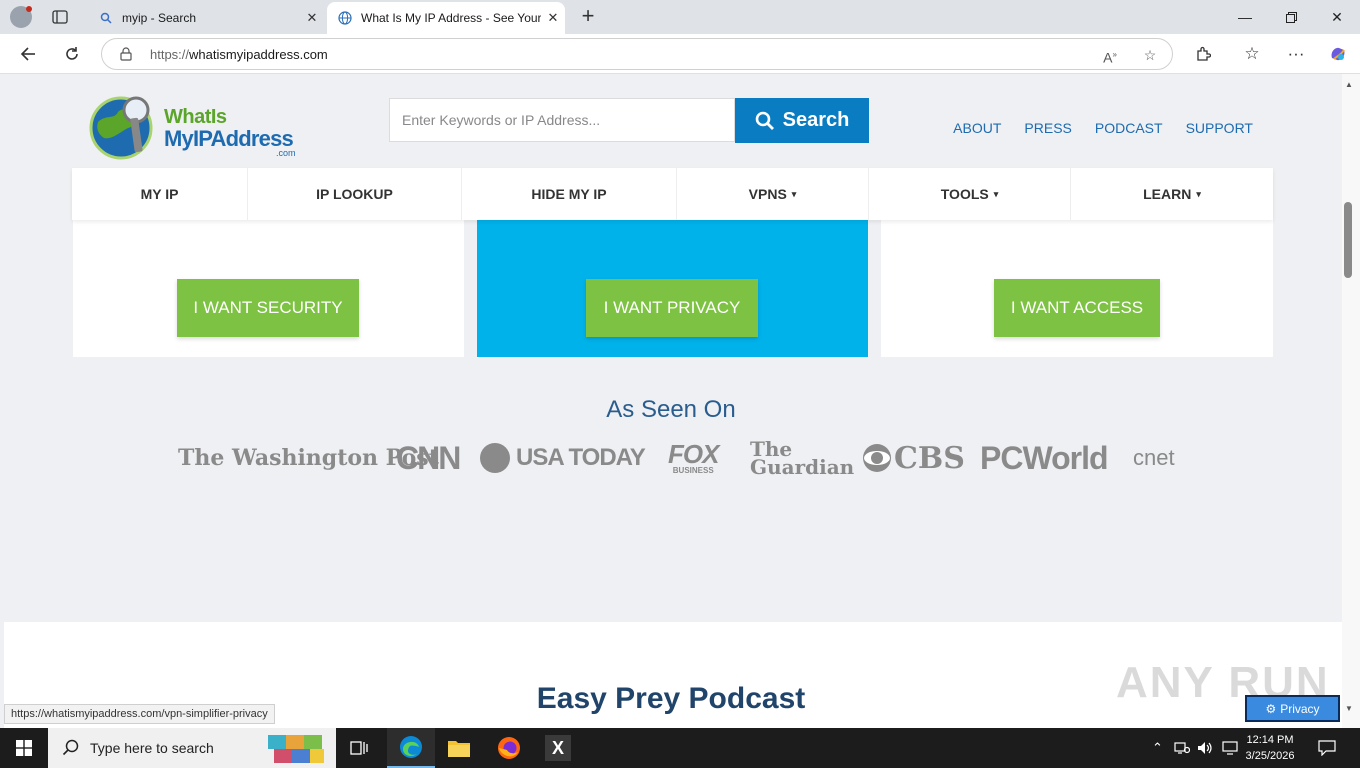  Describe the element at coordinates (1110, 55) in the screenshot. I see `read-aloud-icon: A»` at that location.